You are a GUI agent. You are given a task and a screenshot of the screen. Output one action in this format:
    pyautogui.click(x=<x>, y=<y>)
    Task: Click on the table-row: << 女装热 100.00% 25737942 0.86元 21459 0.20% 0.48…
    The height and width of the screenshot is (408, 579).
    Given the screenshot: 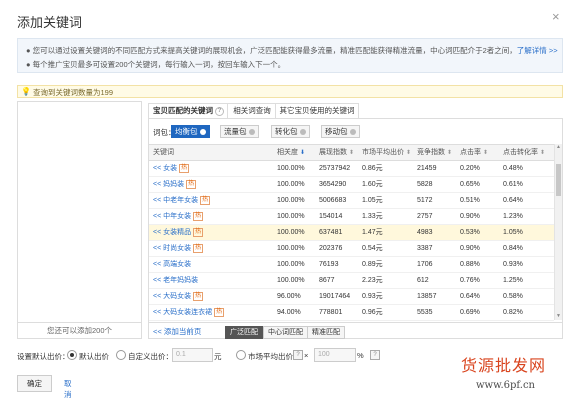 What is the action you would take?
    pyautogui.click(x=351, y=169)
    